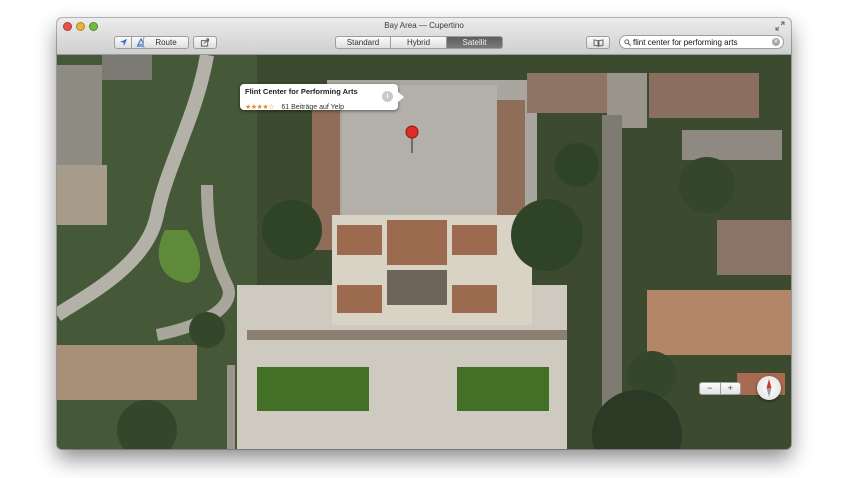 This screenshot has height=478, width=850. I want to click on book-icon, so click(598, 42).